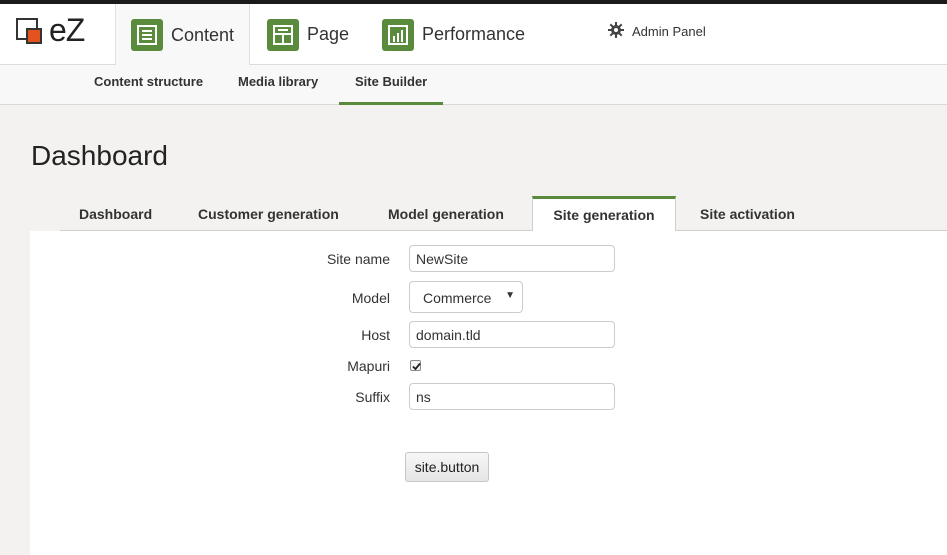  Describe the element at coordinates (457, 298) in the screenshot. I see `model-select-value: Commerce` at that location.